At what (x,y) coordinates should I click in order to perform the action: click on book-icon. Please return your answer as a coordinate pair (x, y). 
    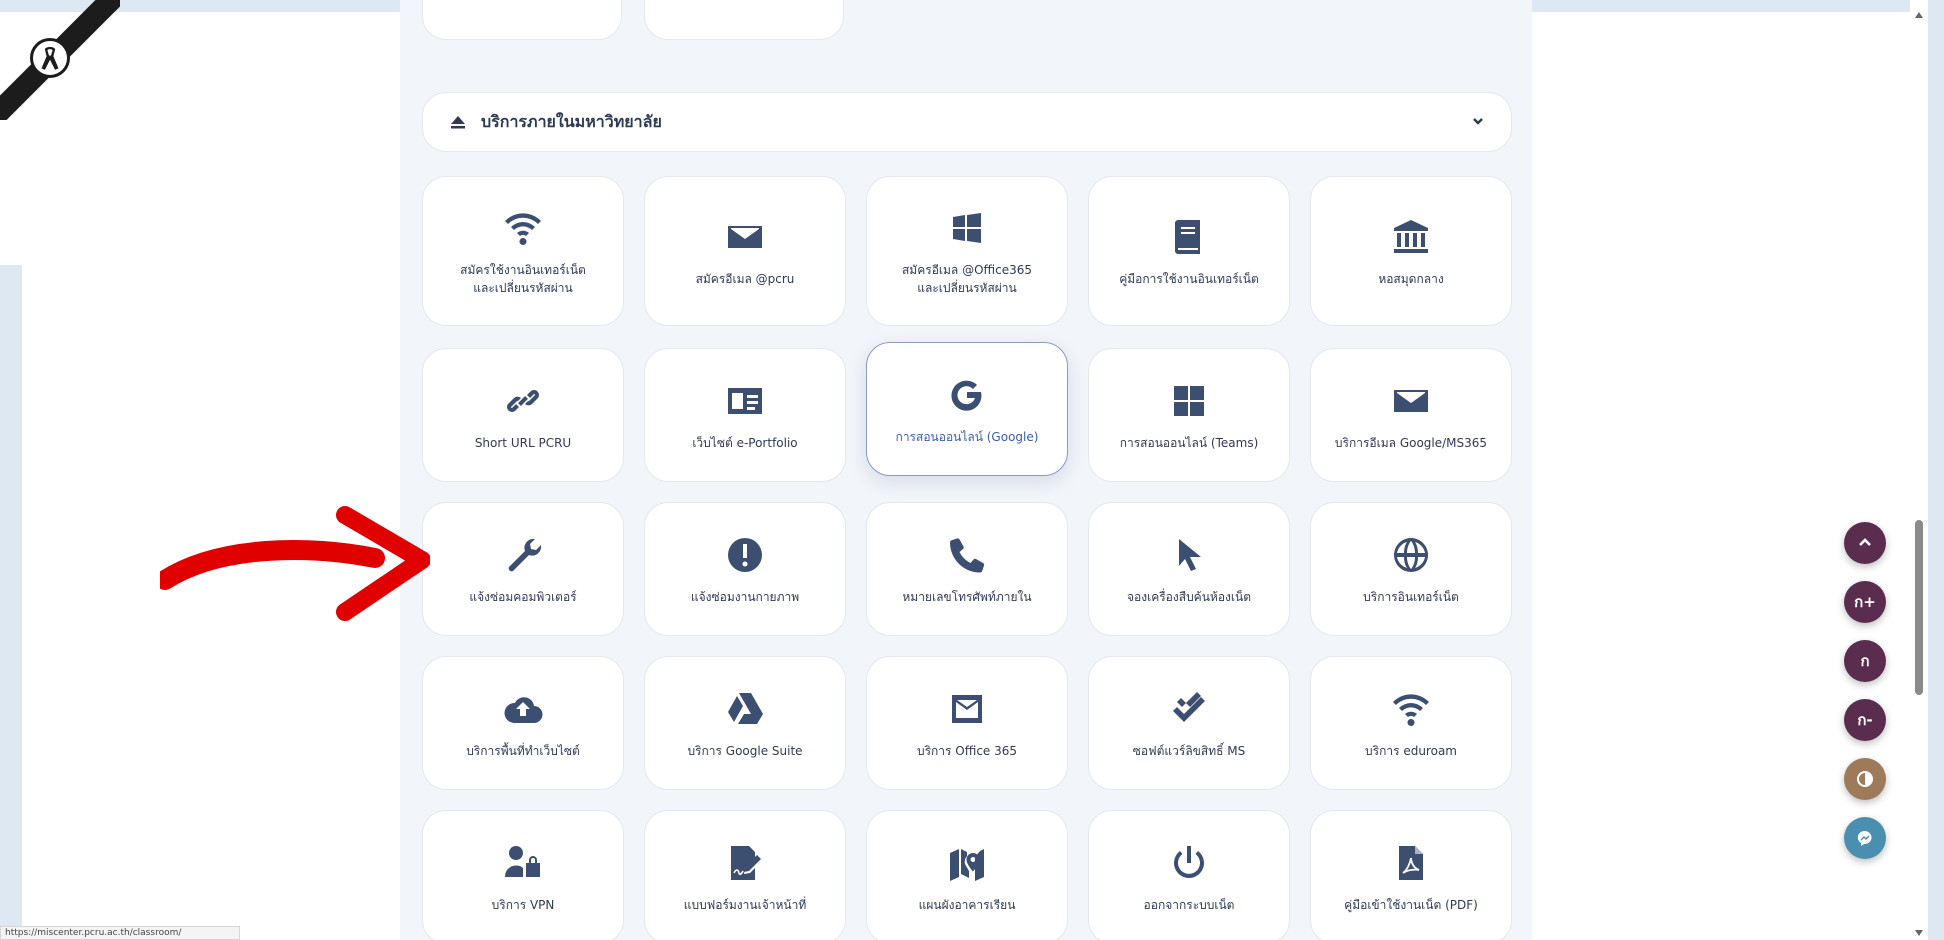
    Looking at the image, I should click on (1189, 237).